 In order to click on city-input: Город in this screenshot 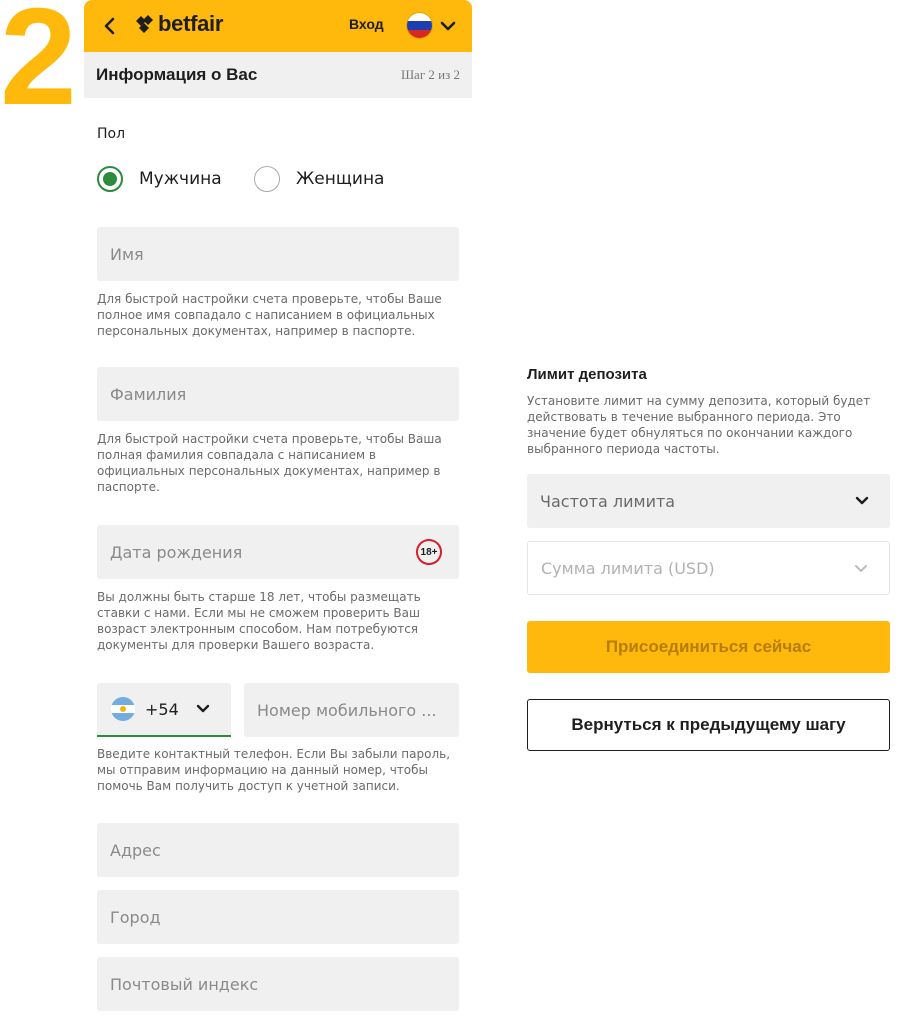, I will do `click(278, 917)`.